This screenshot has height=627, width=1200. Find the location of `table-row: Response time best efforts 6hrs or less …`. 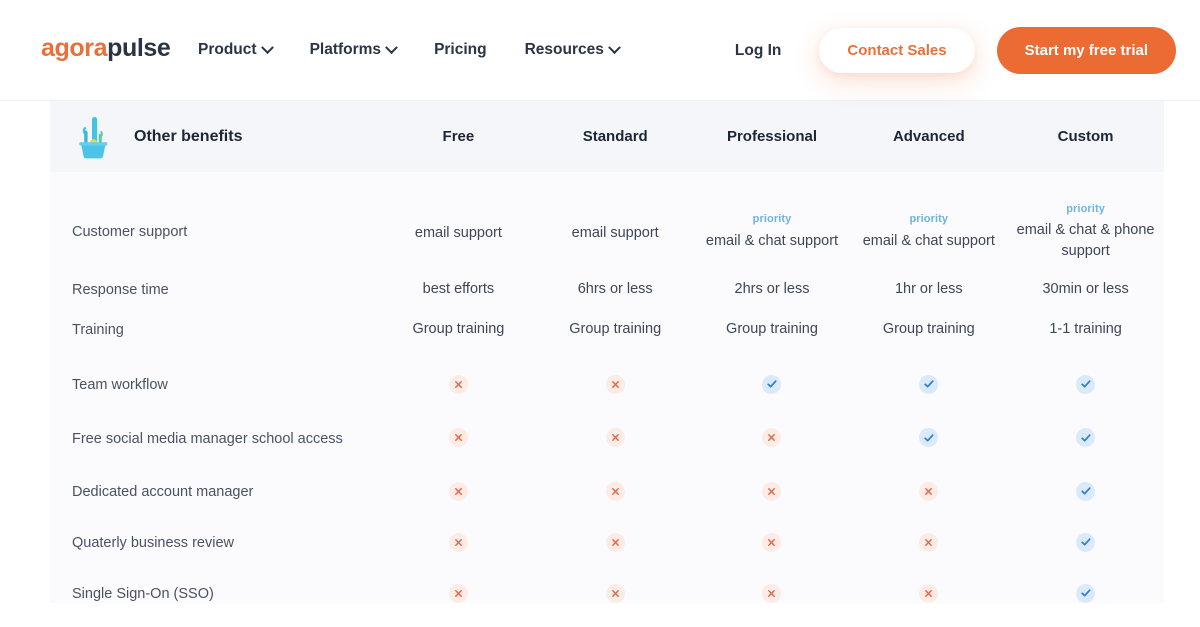

table-row: Response time best efforts 6hrs or less … is located at coordinates (607, 290).